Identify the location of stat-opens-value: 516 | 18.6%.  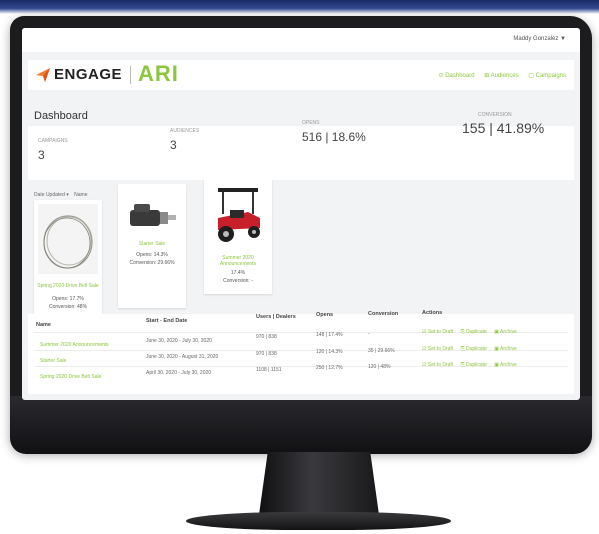
(334, 137).